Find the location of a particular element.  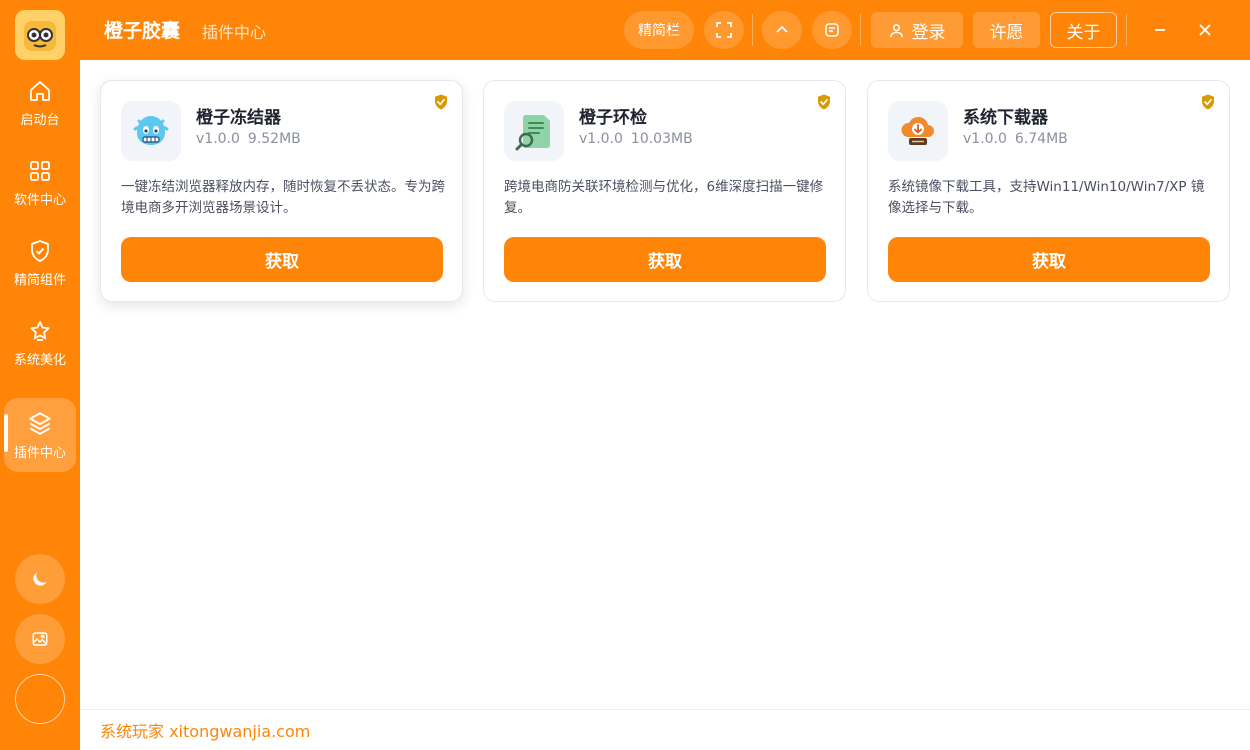

wish-button: 许愿 is located at coordinates (1006, 30).